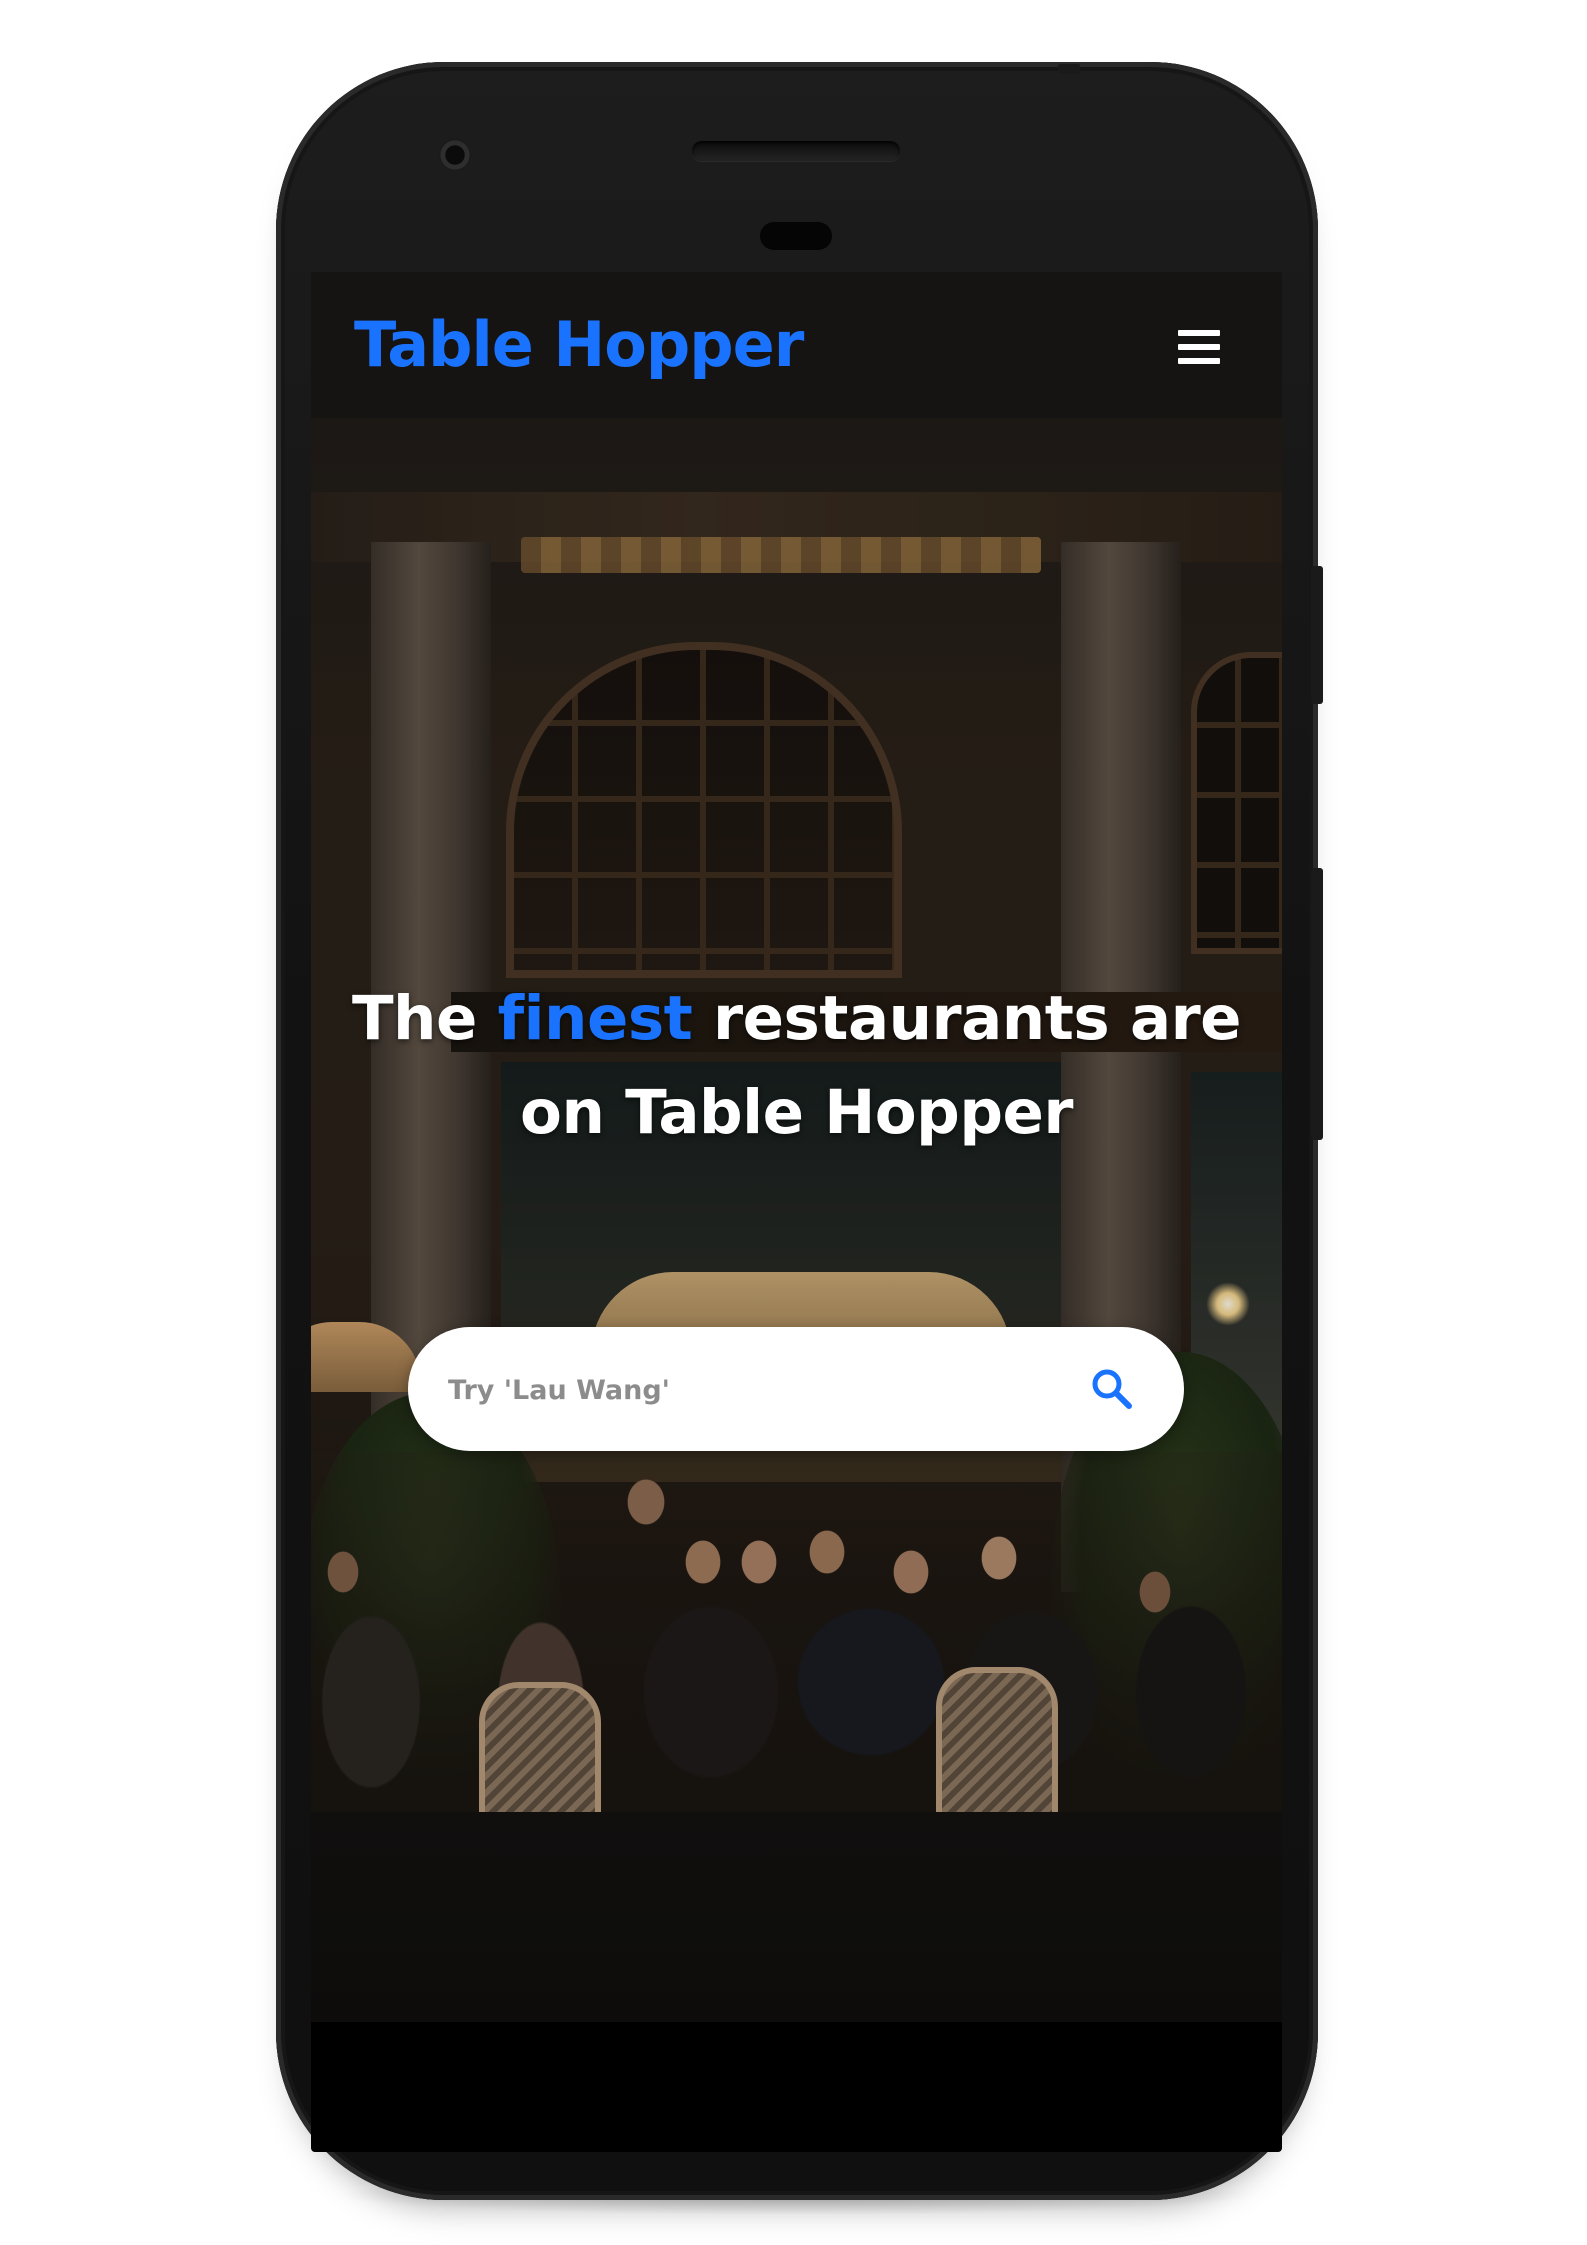  I want to click on search-bar, so click(796, 1389).